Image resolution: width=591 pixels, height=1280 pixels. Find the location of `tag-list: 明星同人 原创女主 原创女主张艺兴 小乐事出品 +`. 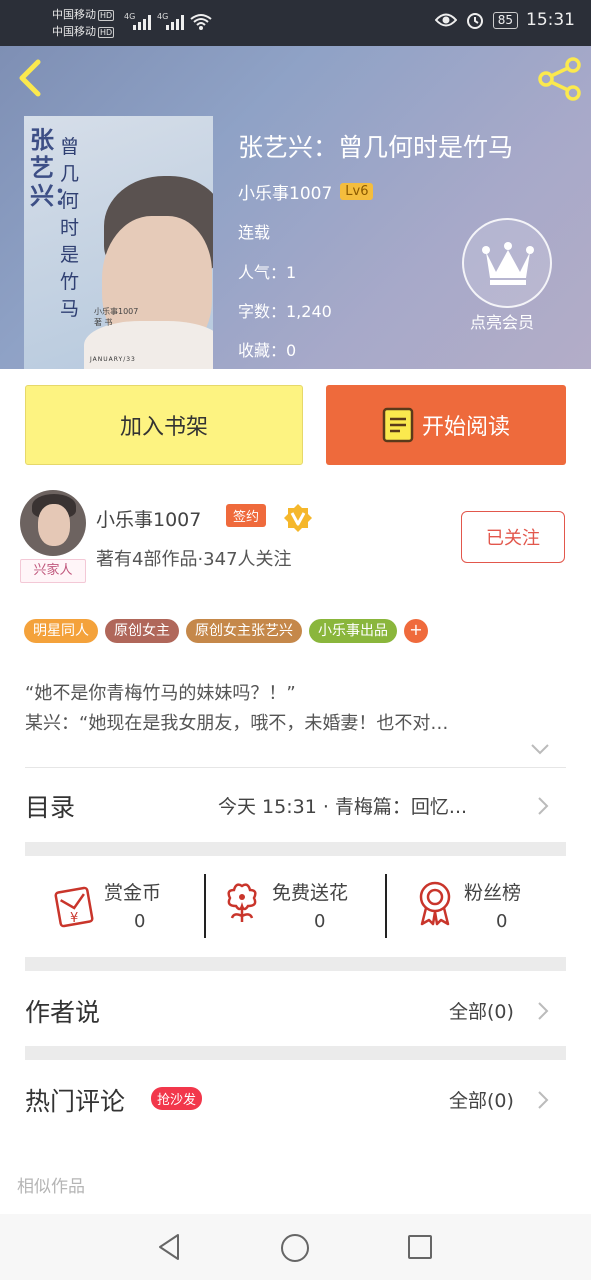

tag-list: 明星同人 原创女主 原创女主张艺兴 小乐事出品 + is located at coordinates (226, 631).